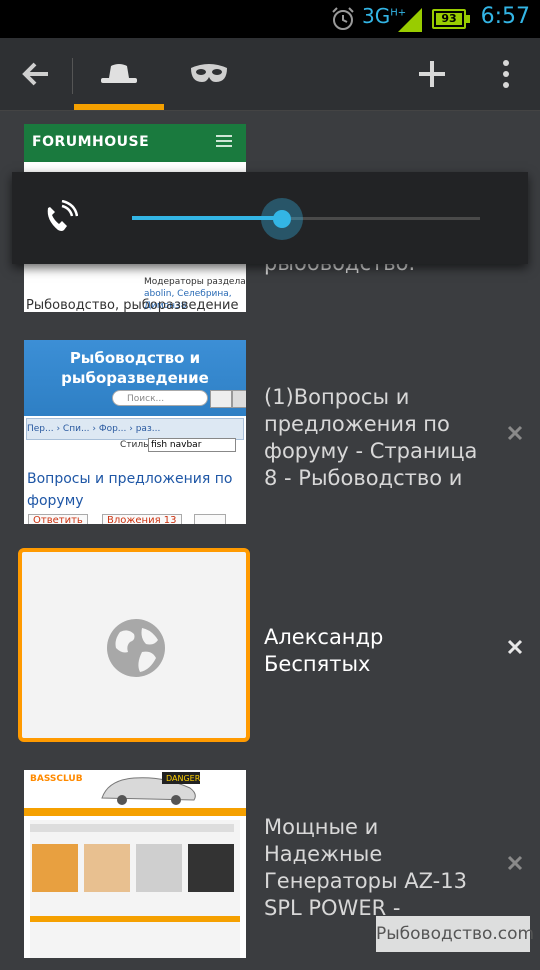 The image size is (540, 970). I want to click on status-bar: 3GH+ 93 6:57, so click(270, 19).